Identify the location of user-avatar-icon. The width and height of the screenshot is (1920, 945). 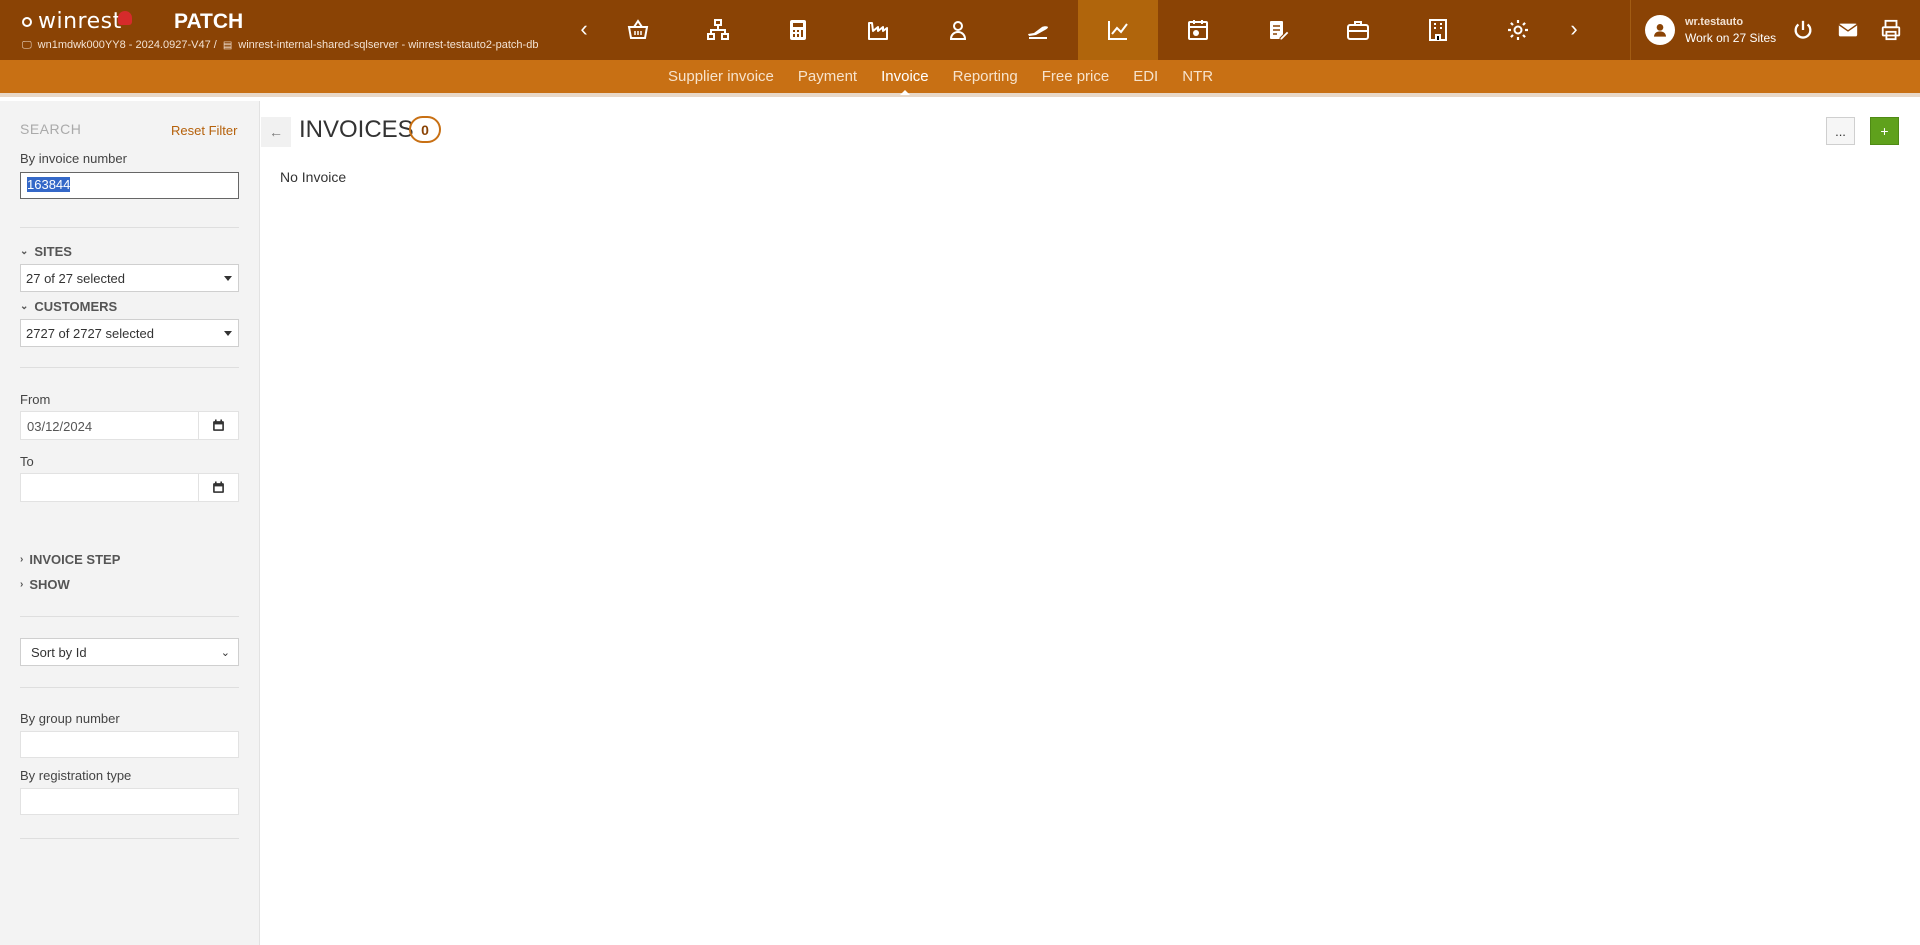
(1660, 30).